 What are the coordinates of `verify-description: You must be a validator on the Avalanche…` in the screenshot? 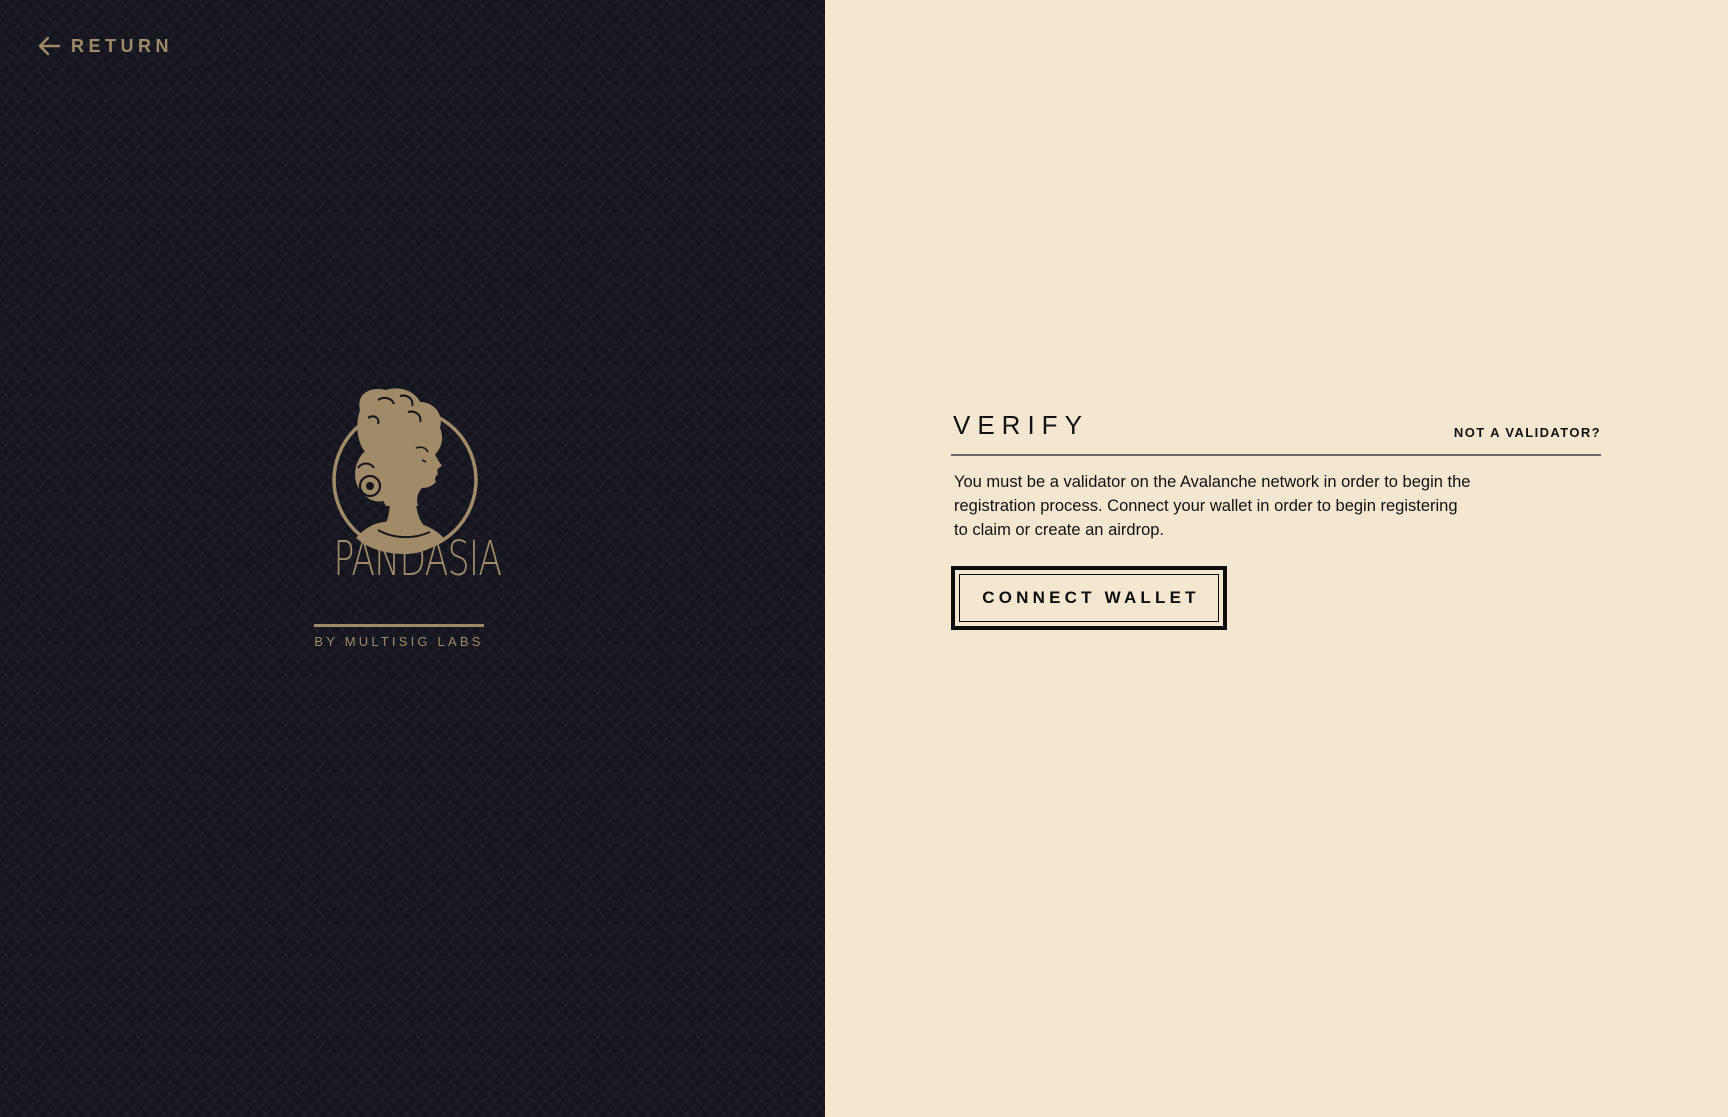 It's located at (1212, 506).